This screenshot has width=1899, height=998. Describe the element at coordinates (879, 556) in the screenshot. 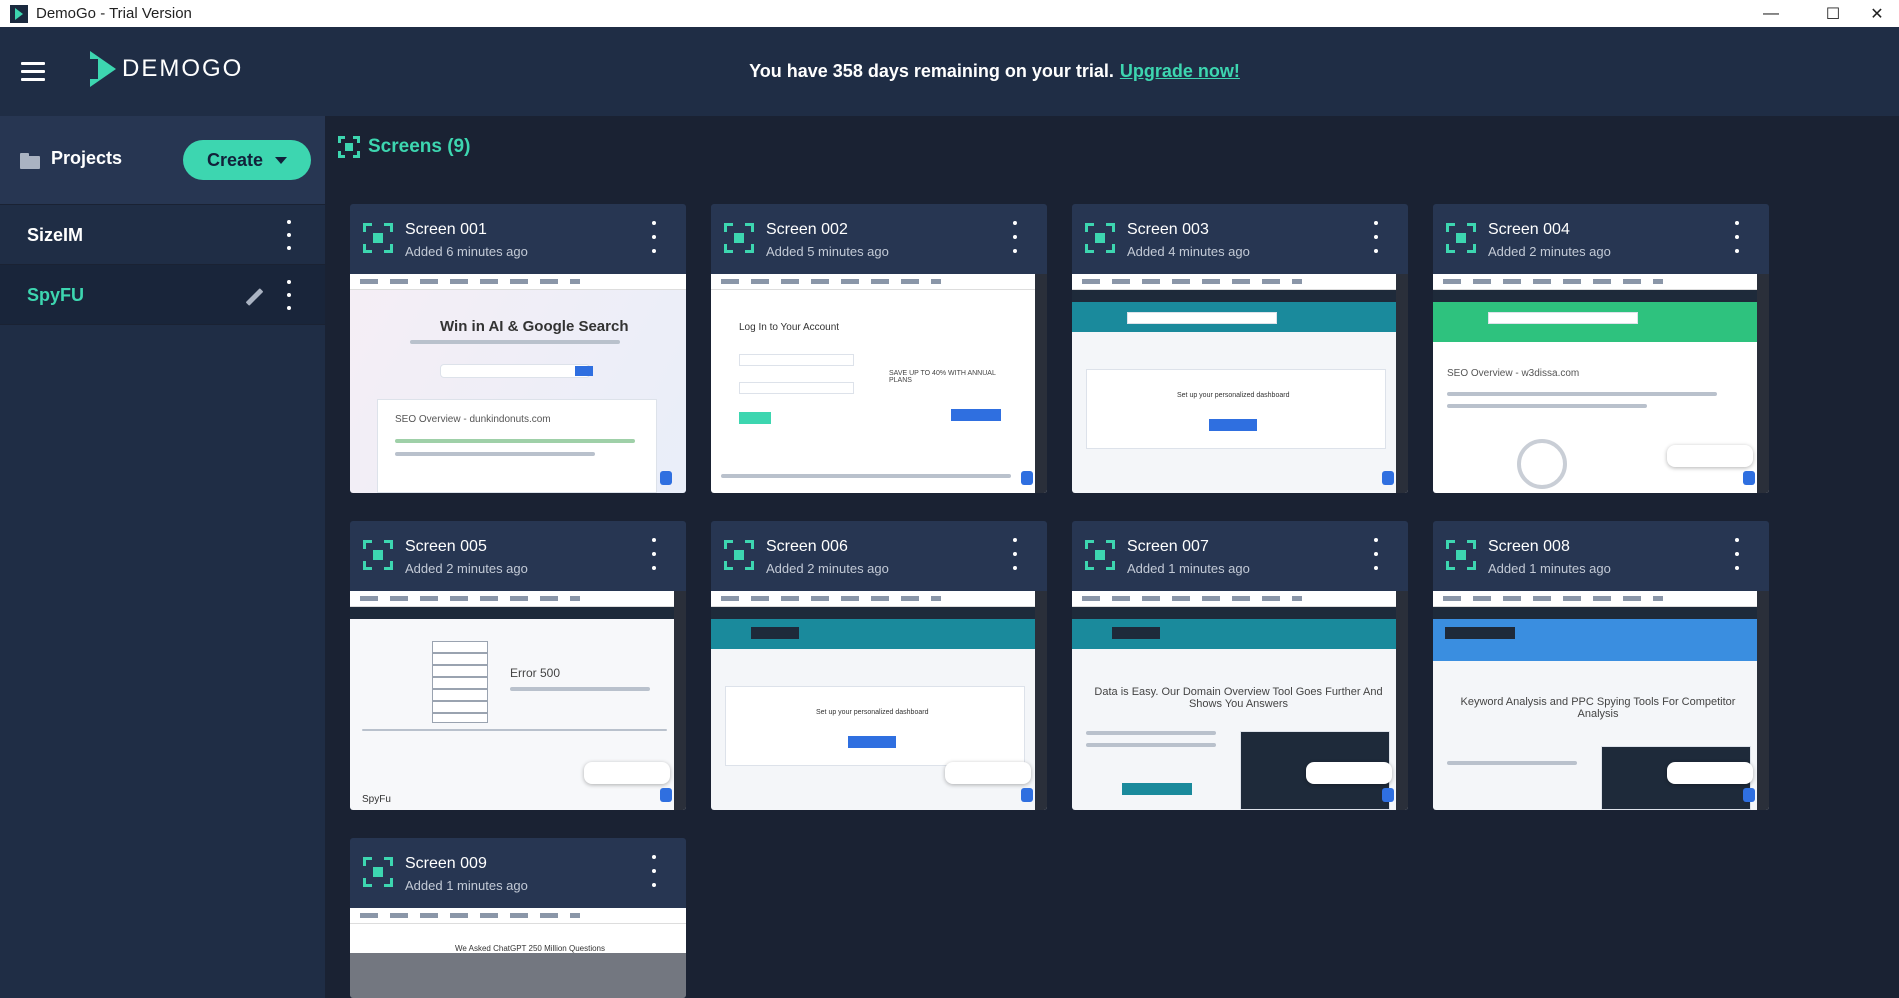

I see `card-header: Screen 006 Added 2 minutes ago` at that location.